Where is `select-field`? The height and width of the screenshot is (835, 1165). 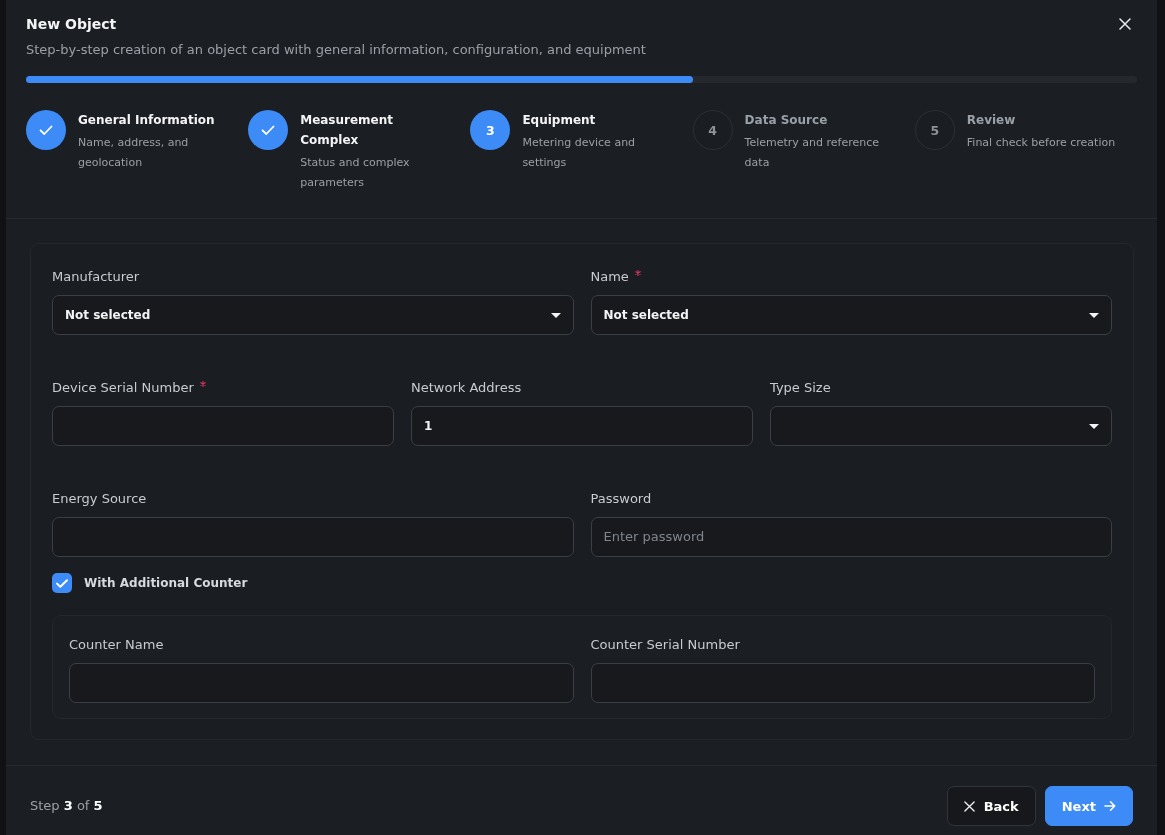
select-field is located at coordinates (941, 426).